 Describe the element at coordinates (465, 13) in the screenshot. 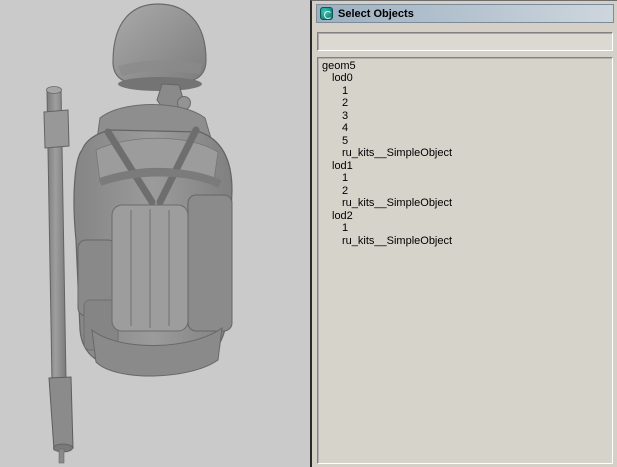

I see `dialog-titlebar: Select Objects` at that location.